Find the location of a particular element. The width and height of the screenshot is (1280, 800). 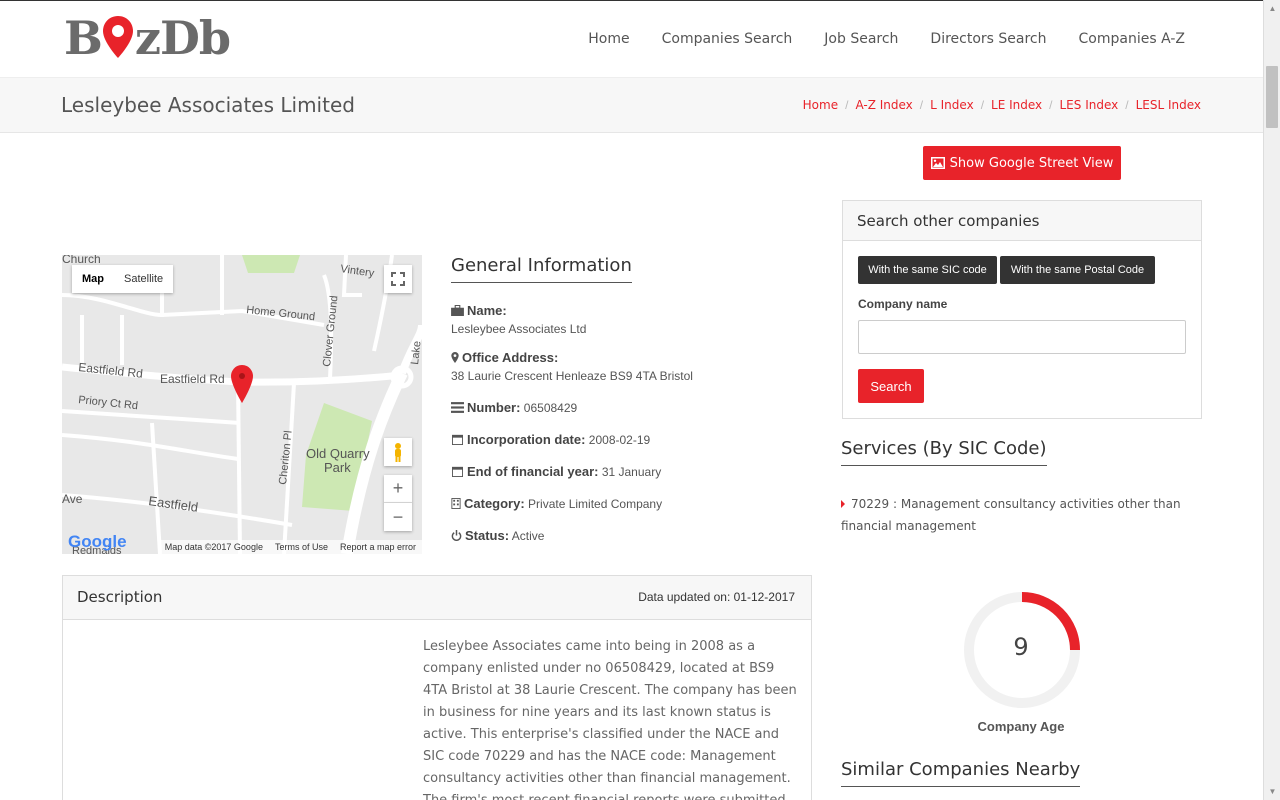

google-logo: Google is located at coordinates (97, 542).